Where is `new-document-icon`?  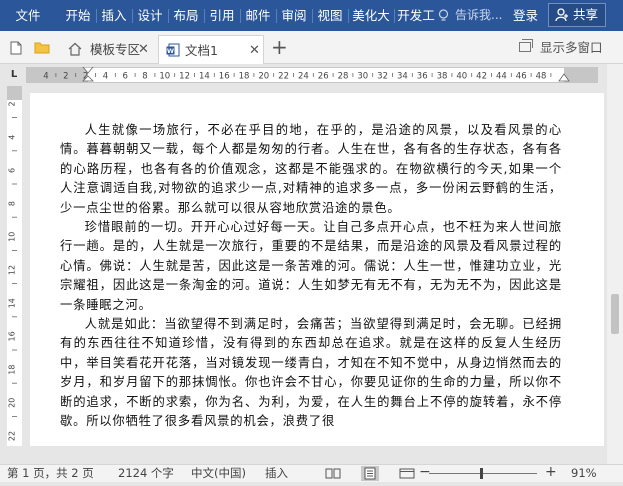
new-document-icon is located at coordinates (16, 48).